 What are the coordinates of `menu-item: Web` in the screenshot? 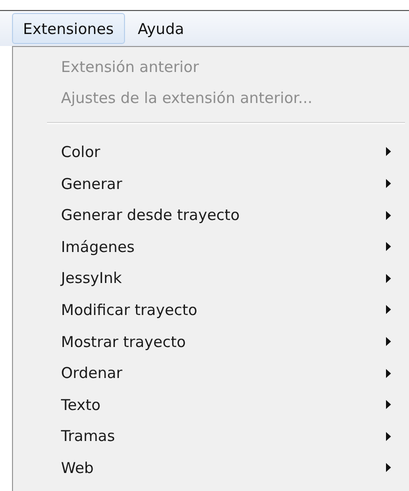 It's located at (211, 468).